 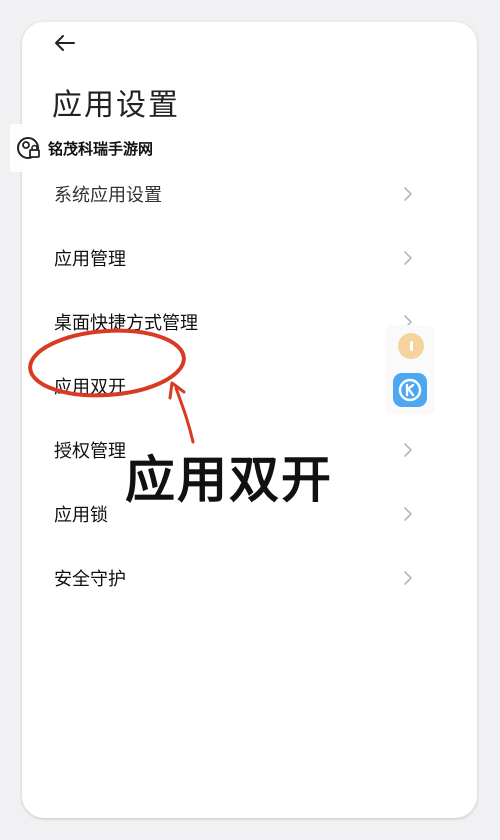 I want to click on settings-item-label: 应用管理, so click(x=90, y=259).